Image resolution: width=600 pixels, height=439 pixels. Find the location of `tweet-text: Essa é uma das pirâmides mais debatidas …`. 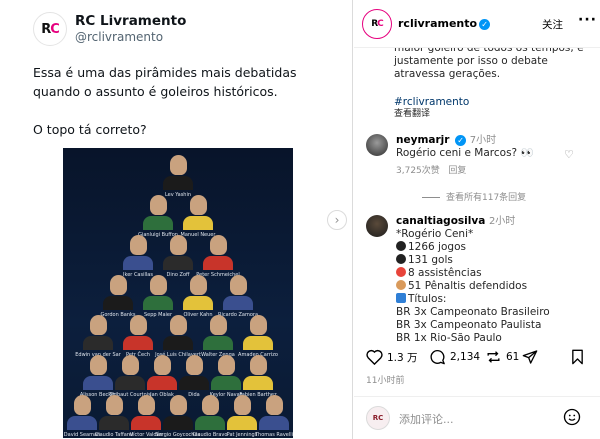

tweet-text: Essa é uma das pirâmides mais debatidas … is located at coordinates (183, 110).